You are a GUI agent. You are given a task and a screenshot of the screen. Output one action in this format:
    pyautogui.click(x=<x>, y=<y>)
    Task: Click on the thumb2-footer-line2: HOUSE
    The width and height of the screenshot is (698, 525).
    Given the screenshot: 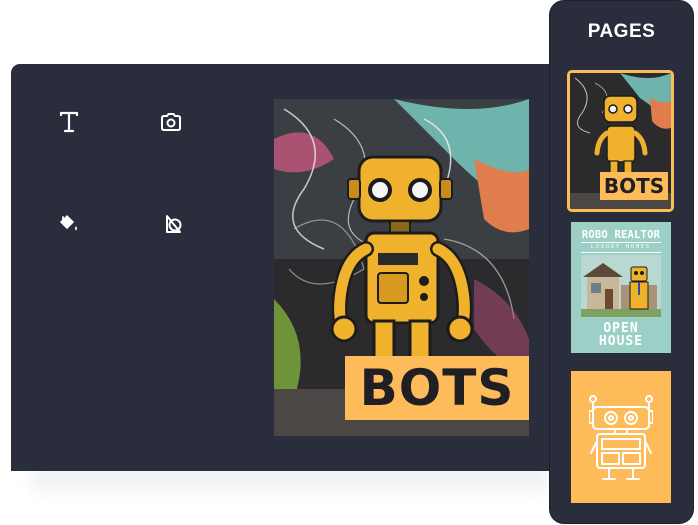 What is the action you would take?
    pyautogui.click(x=621, y=341)
    